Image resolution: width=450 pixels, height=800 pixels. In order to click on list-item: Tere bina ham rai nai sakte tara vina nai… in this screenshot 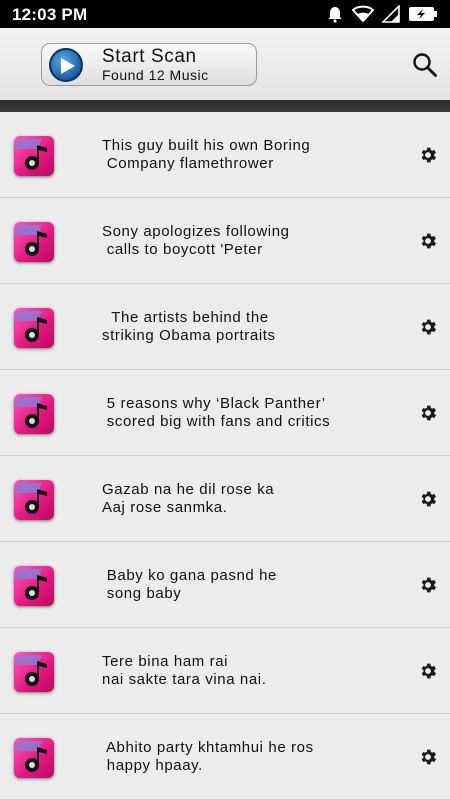, I will do `click(225, 671)`.